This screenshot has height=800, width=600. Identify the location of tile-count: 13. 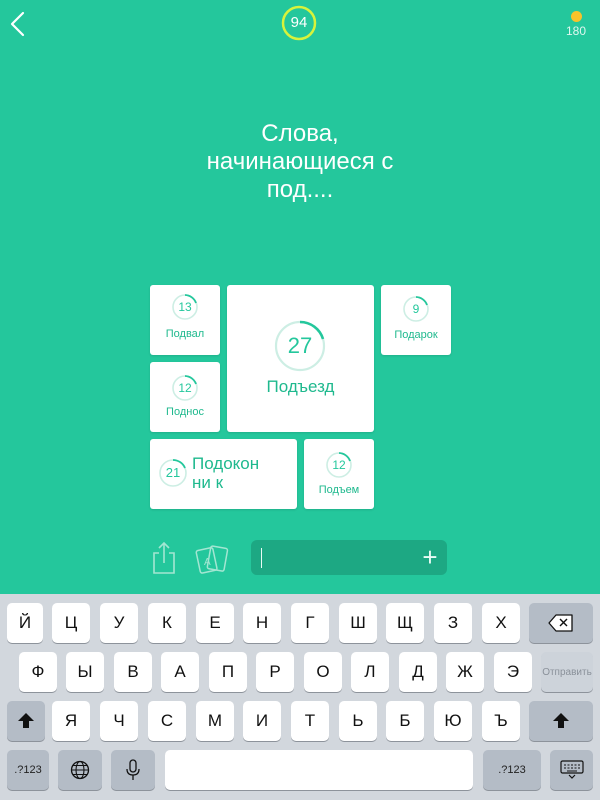
(185, 307).